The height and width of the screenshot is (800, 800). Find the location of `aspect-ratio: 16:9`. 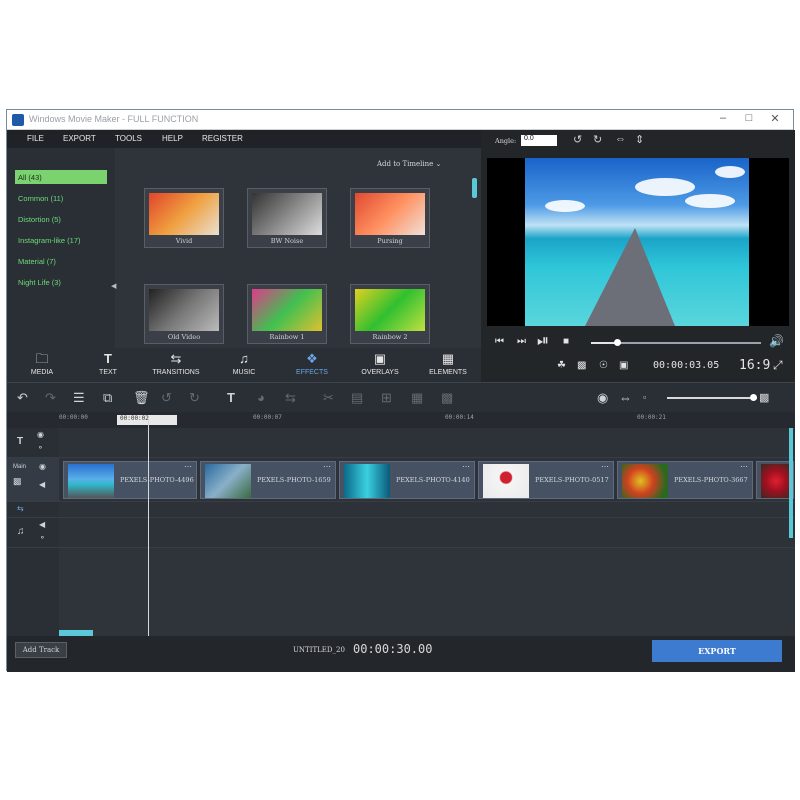

aspect-ratio: 16:9 is located at coordinates (754, 365).